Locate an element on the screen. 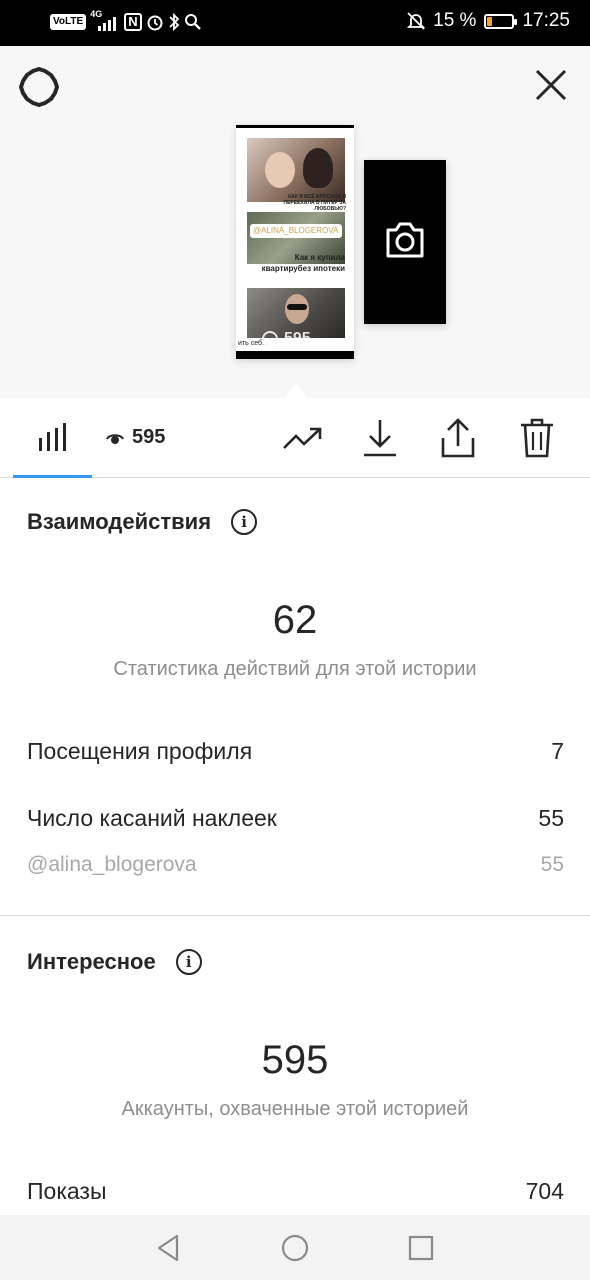  back-nav-button is located at coordinates (169, 1248).